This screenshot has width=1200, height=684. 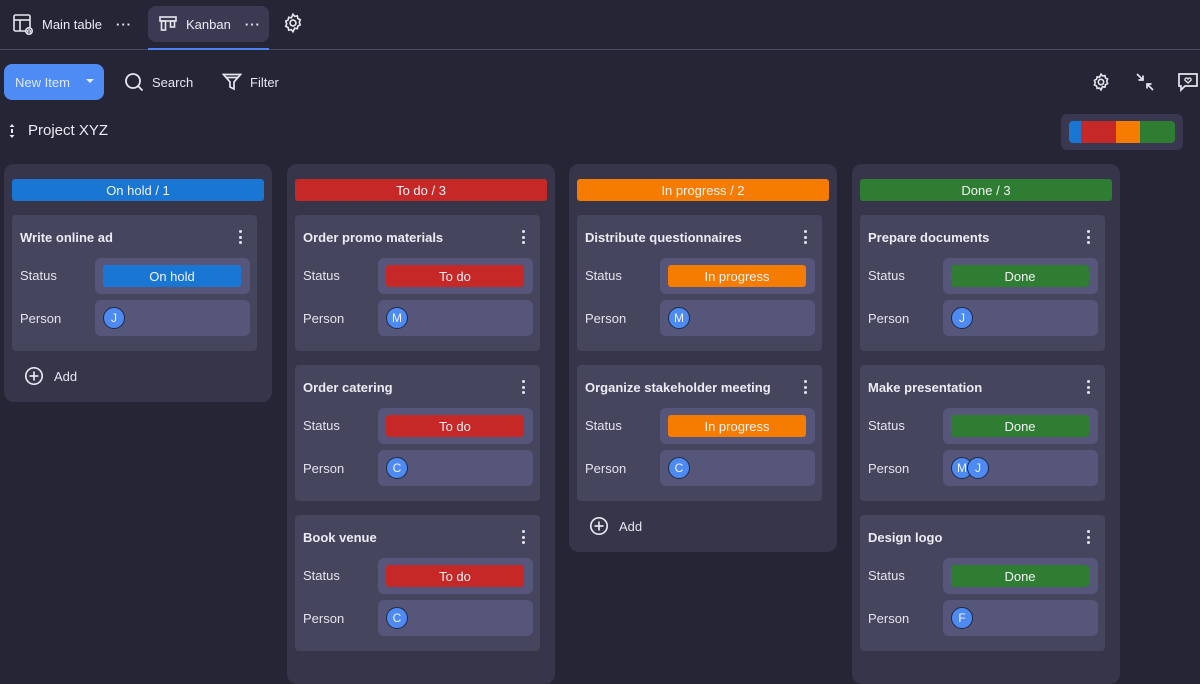 I want to click on tab-kanban-menu: ···, so click(x=253, y=24).